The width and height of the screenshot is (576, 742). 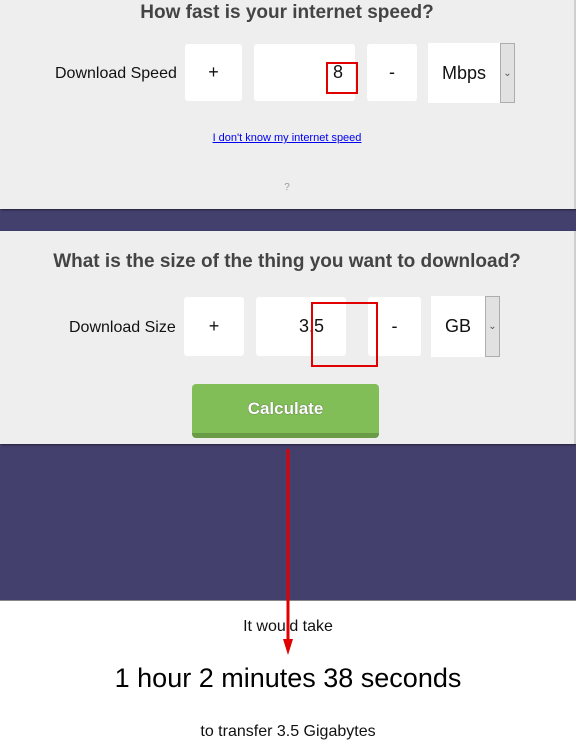 I want to click on download-speed-label: Download Speed, so click(x=116, y=73).